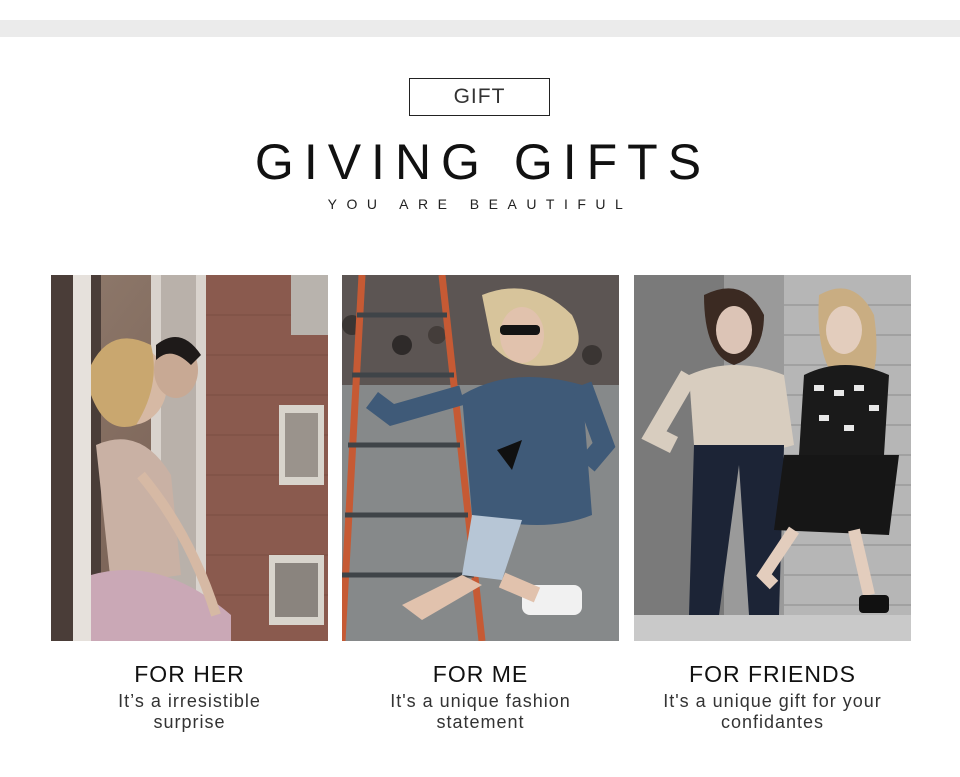  I want to click on photo-woman-ladder, so click(480, 458).